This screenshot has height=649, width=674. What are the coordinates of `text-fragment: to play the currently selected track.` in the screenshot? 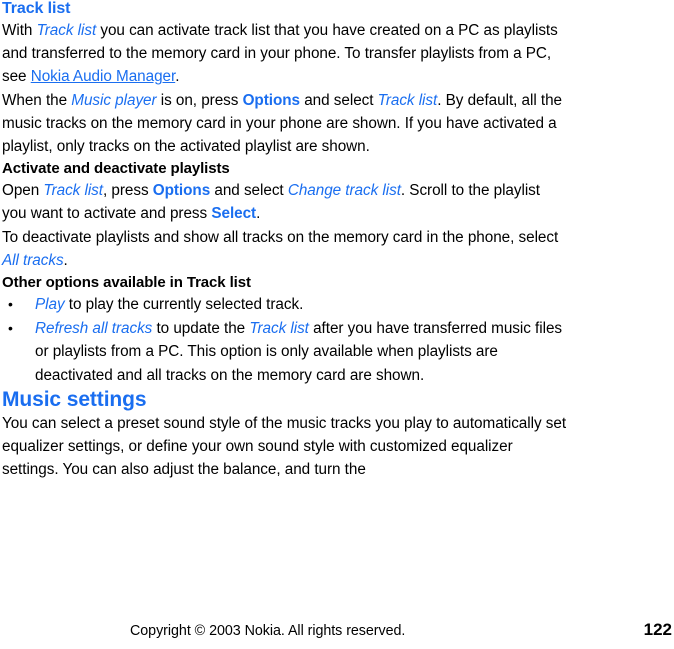 It's located at (184, 305).